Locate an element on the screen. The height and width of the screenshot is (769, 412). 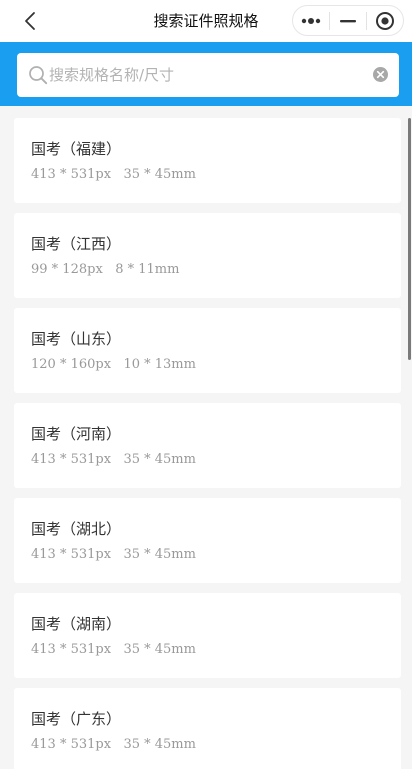
list-item: 国考（湖南） 413 * 531px 35 * 45mm is located at coordinates (207, 635).